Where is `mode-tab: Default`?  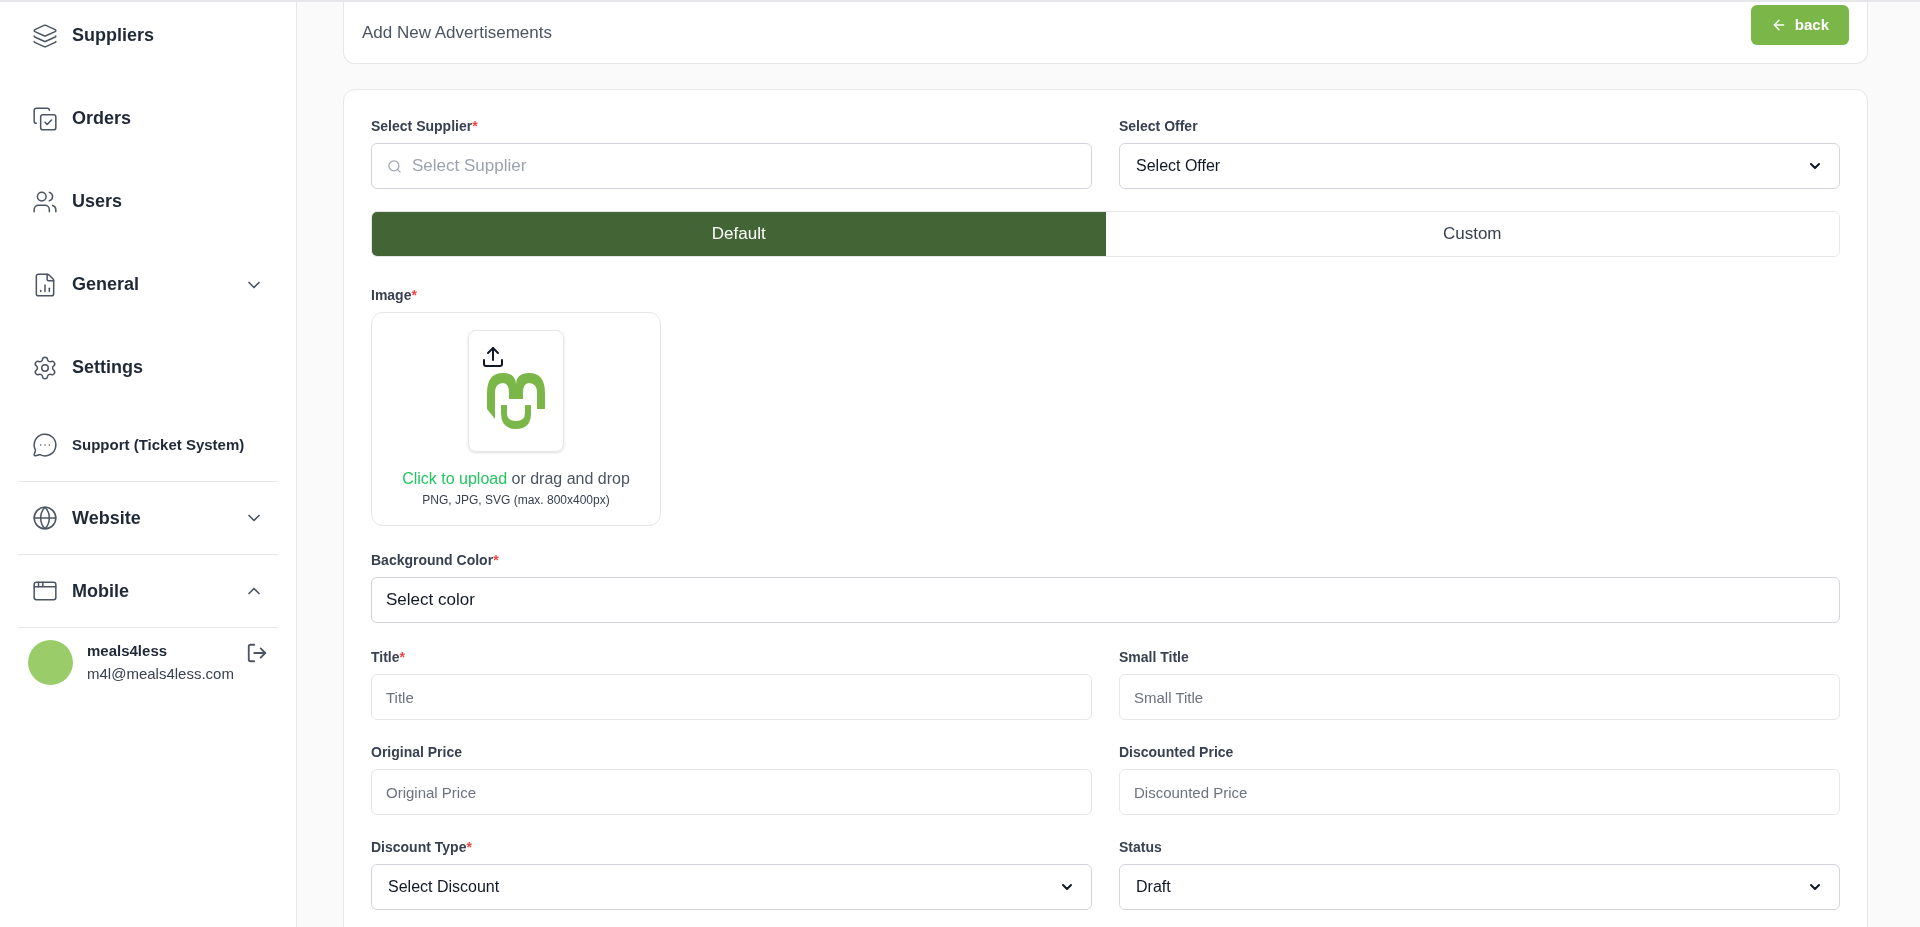 mode-tab: Default is located at coordinates (739, 234).